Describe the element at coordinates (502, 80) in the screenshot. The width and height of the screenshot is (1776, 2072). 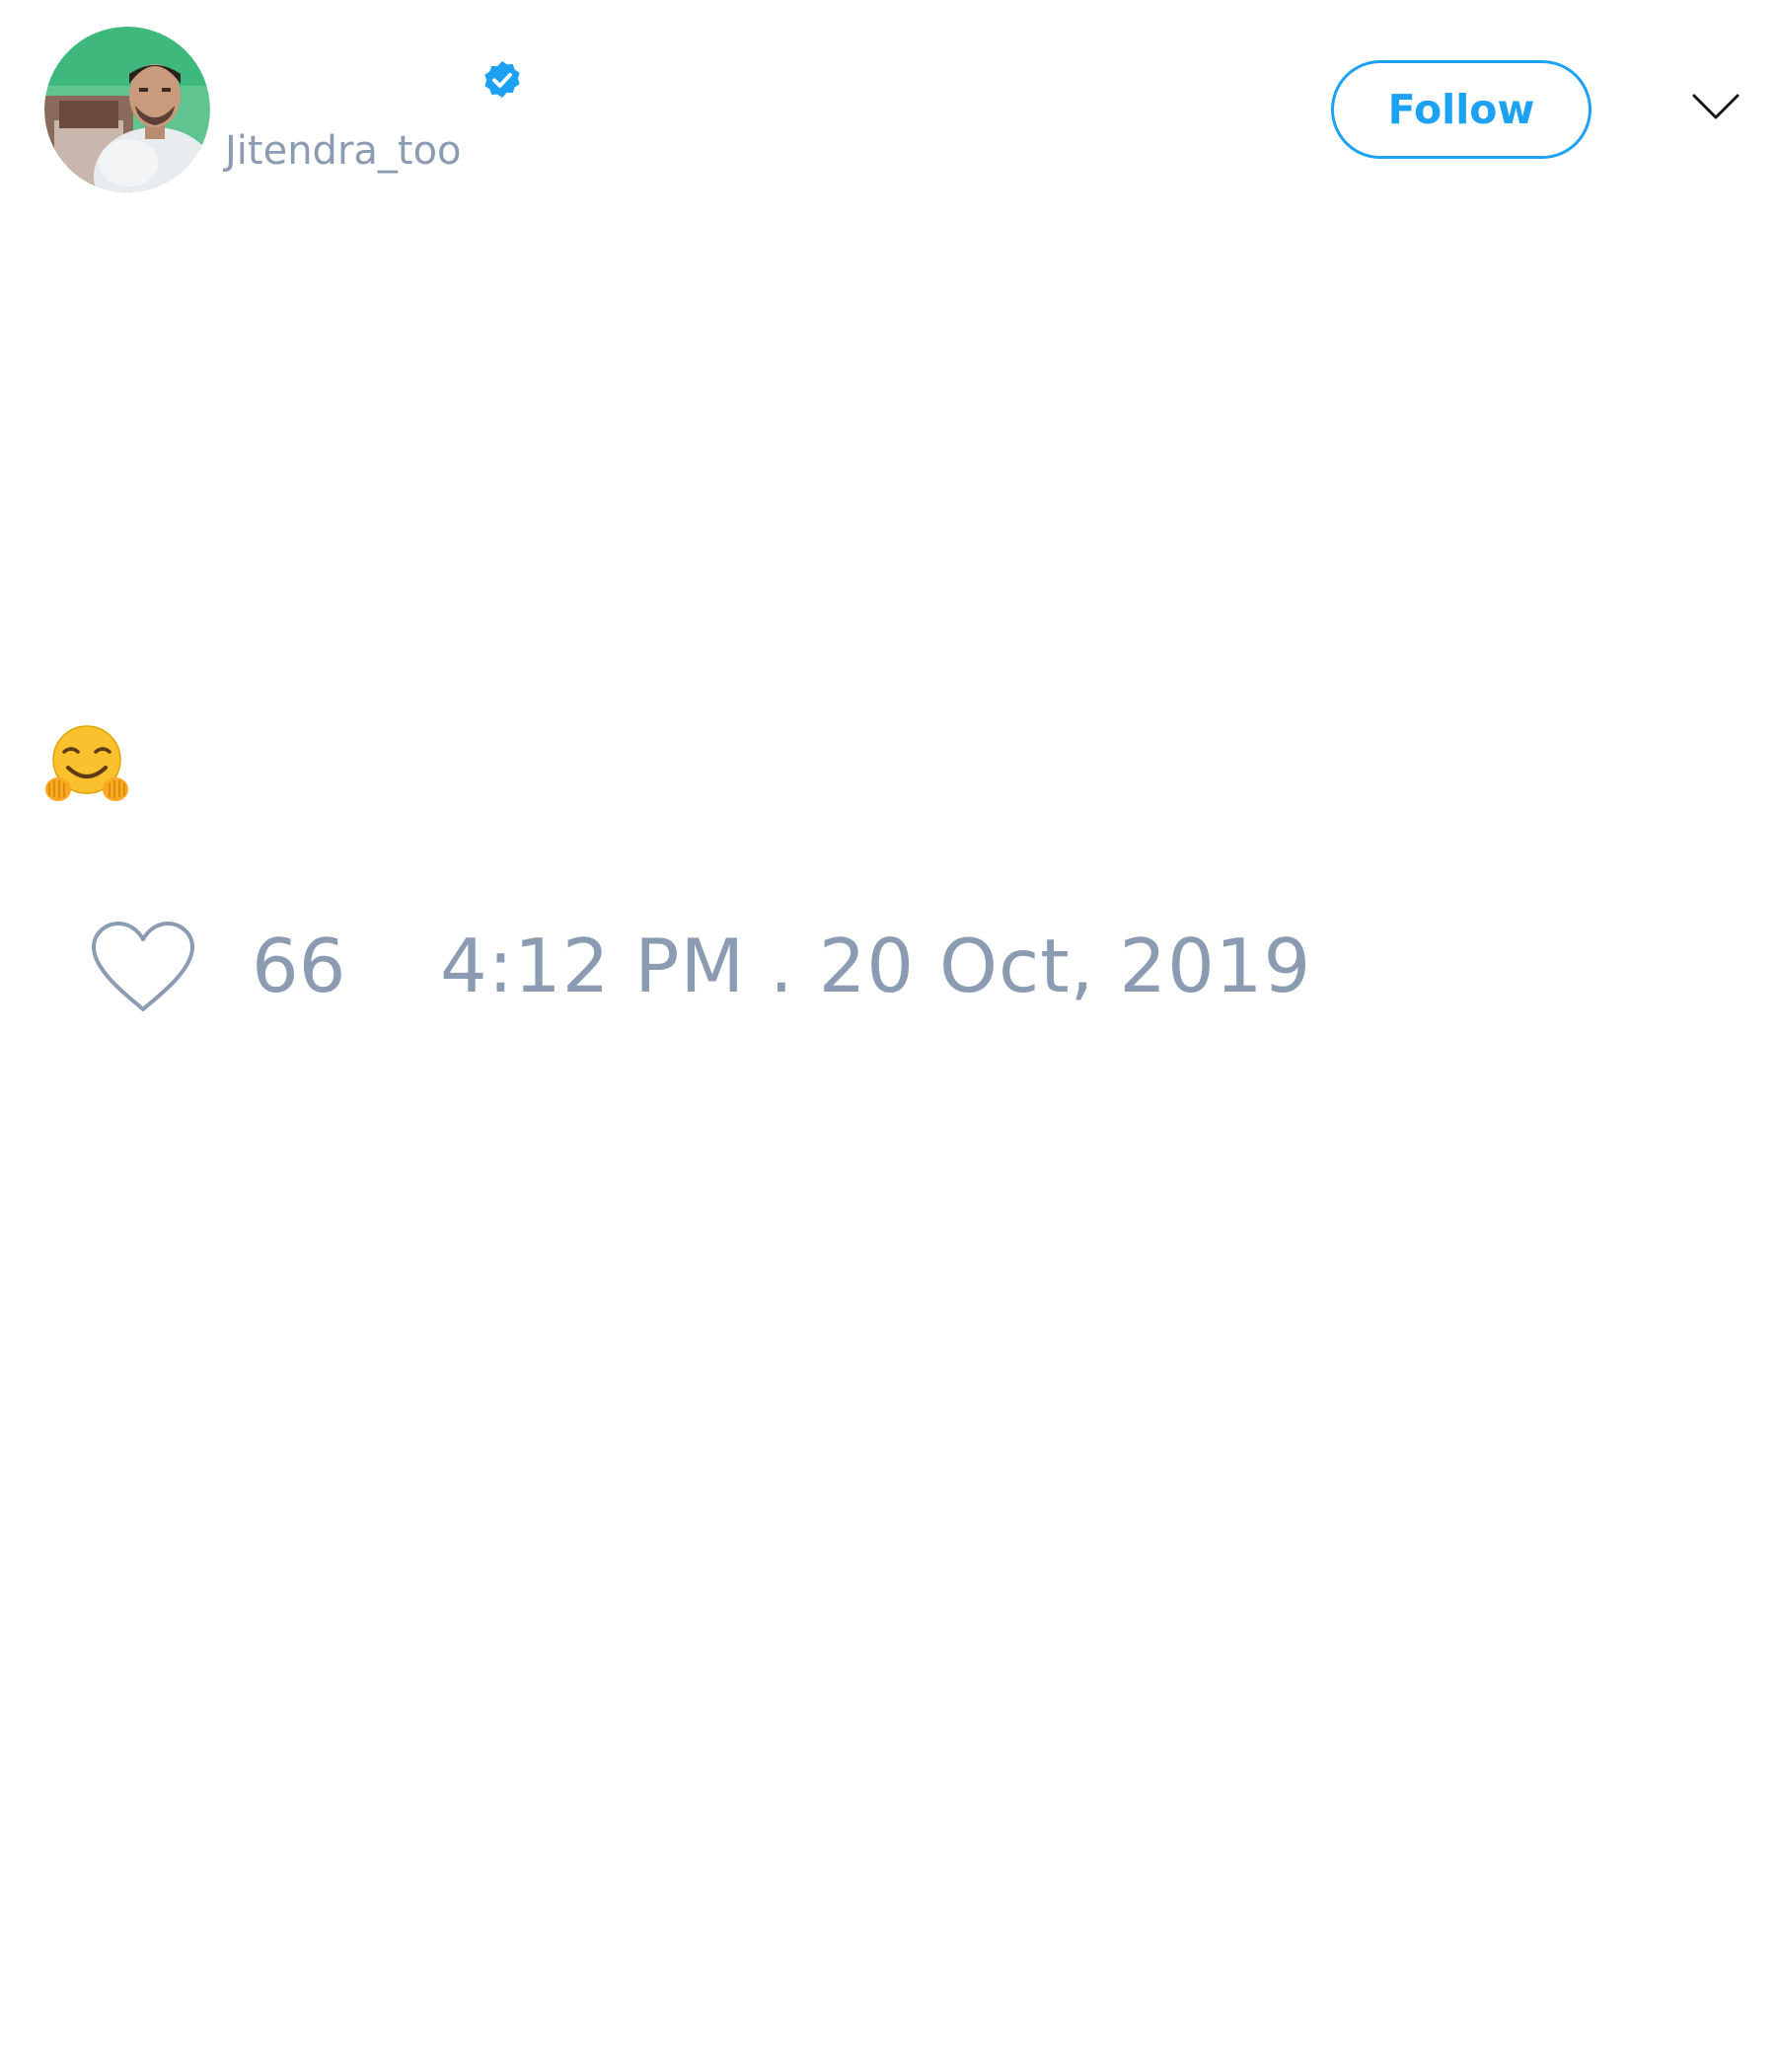
I see `verified-badge-icon` at that location.